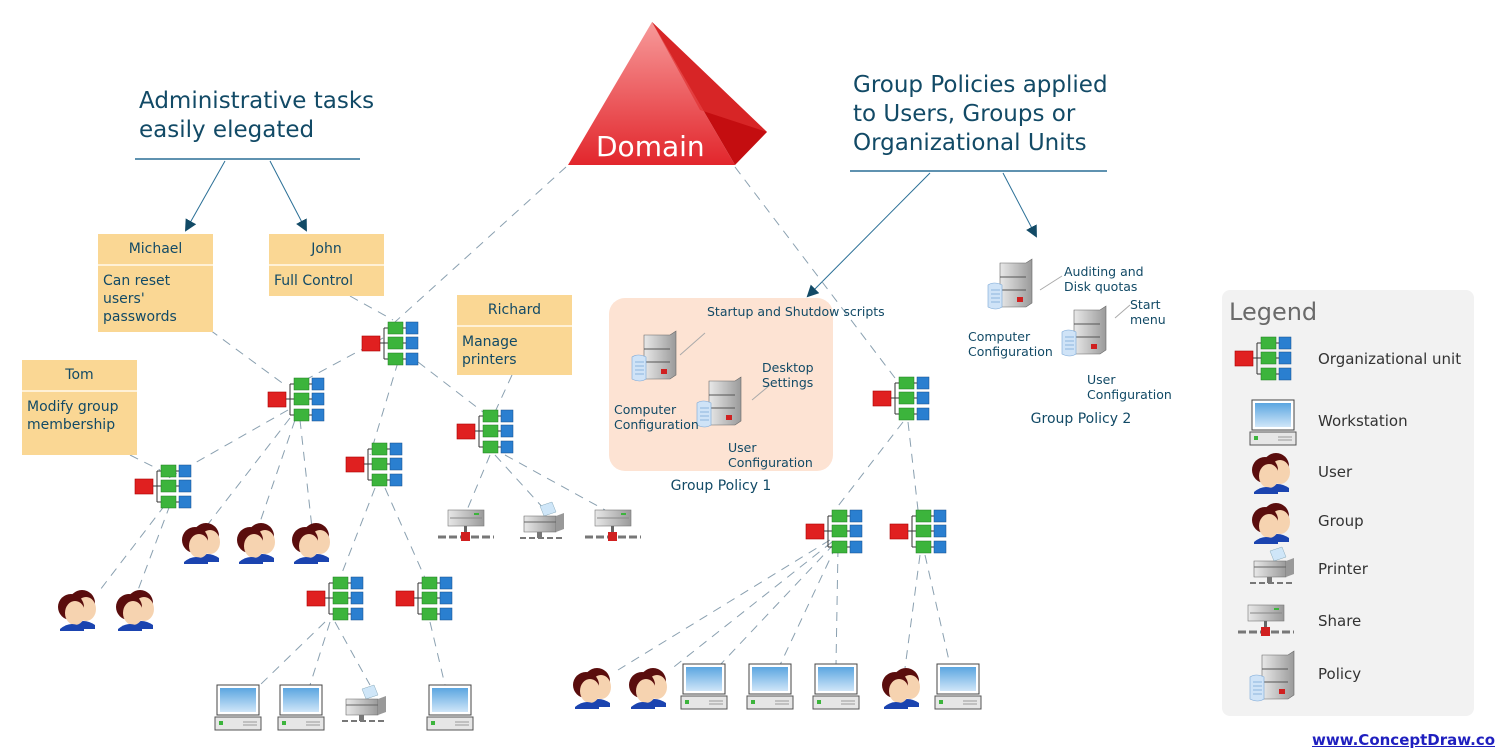 The width and height of the screenshot is (1495, 754). I want to click on arrow-to-john, so click(288, 196).